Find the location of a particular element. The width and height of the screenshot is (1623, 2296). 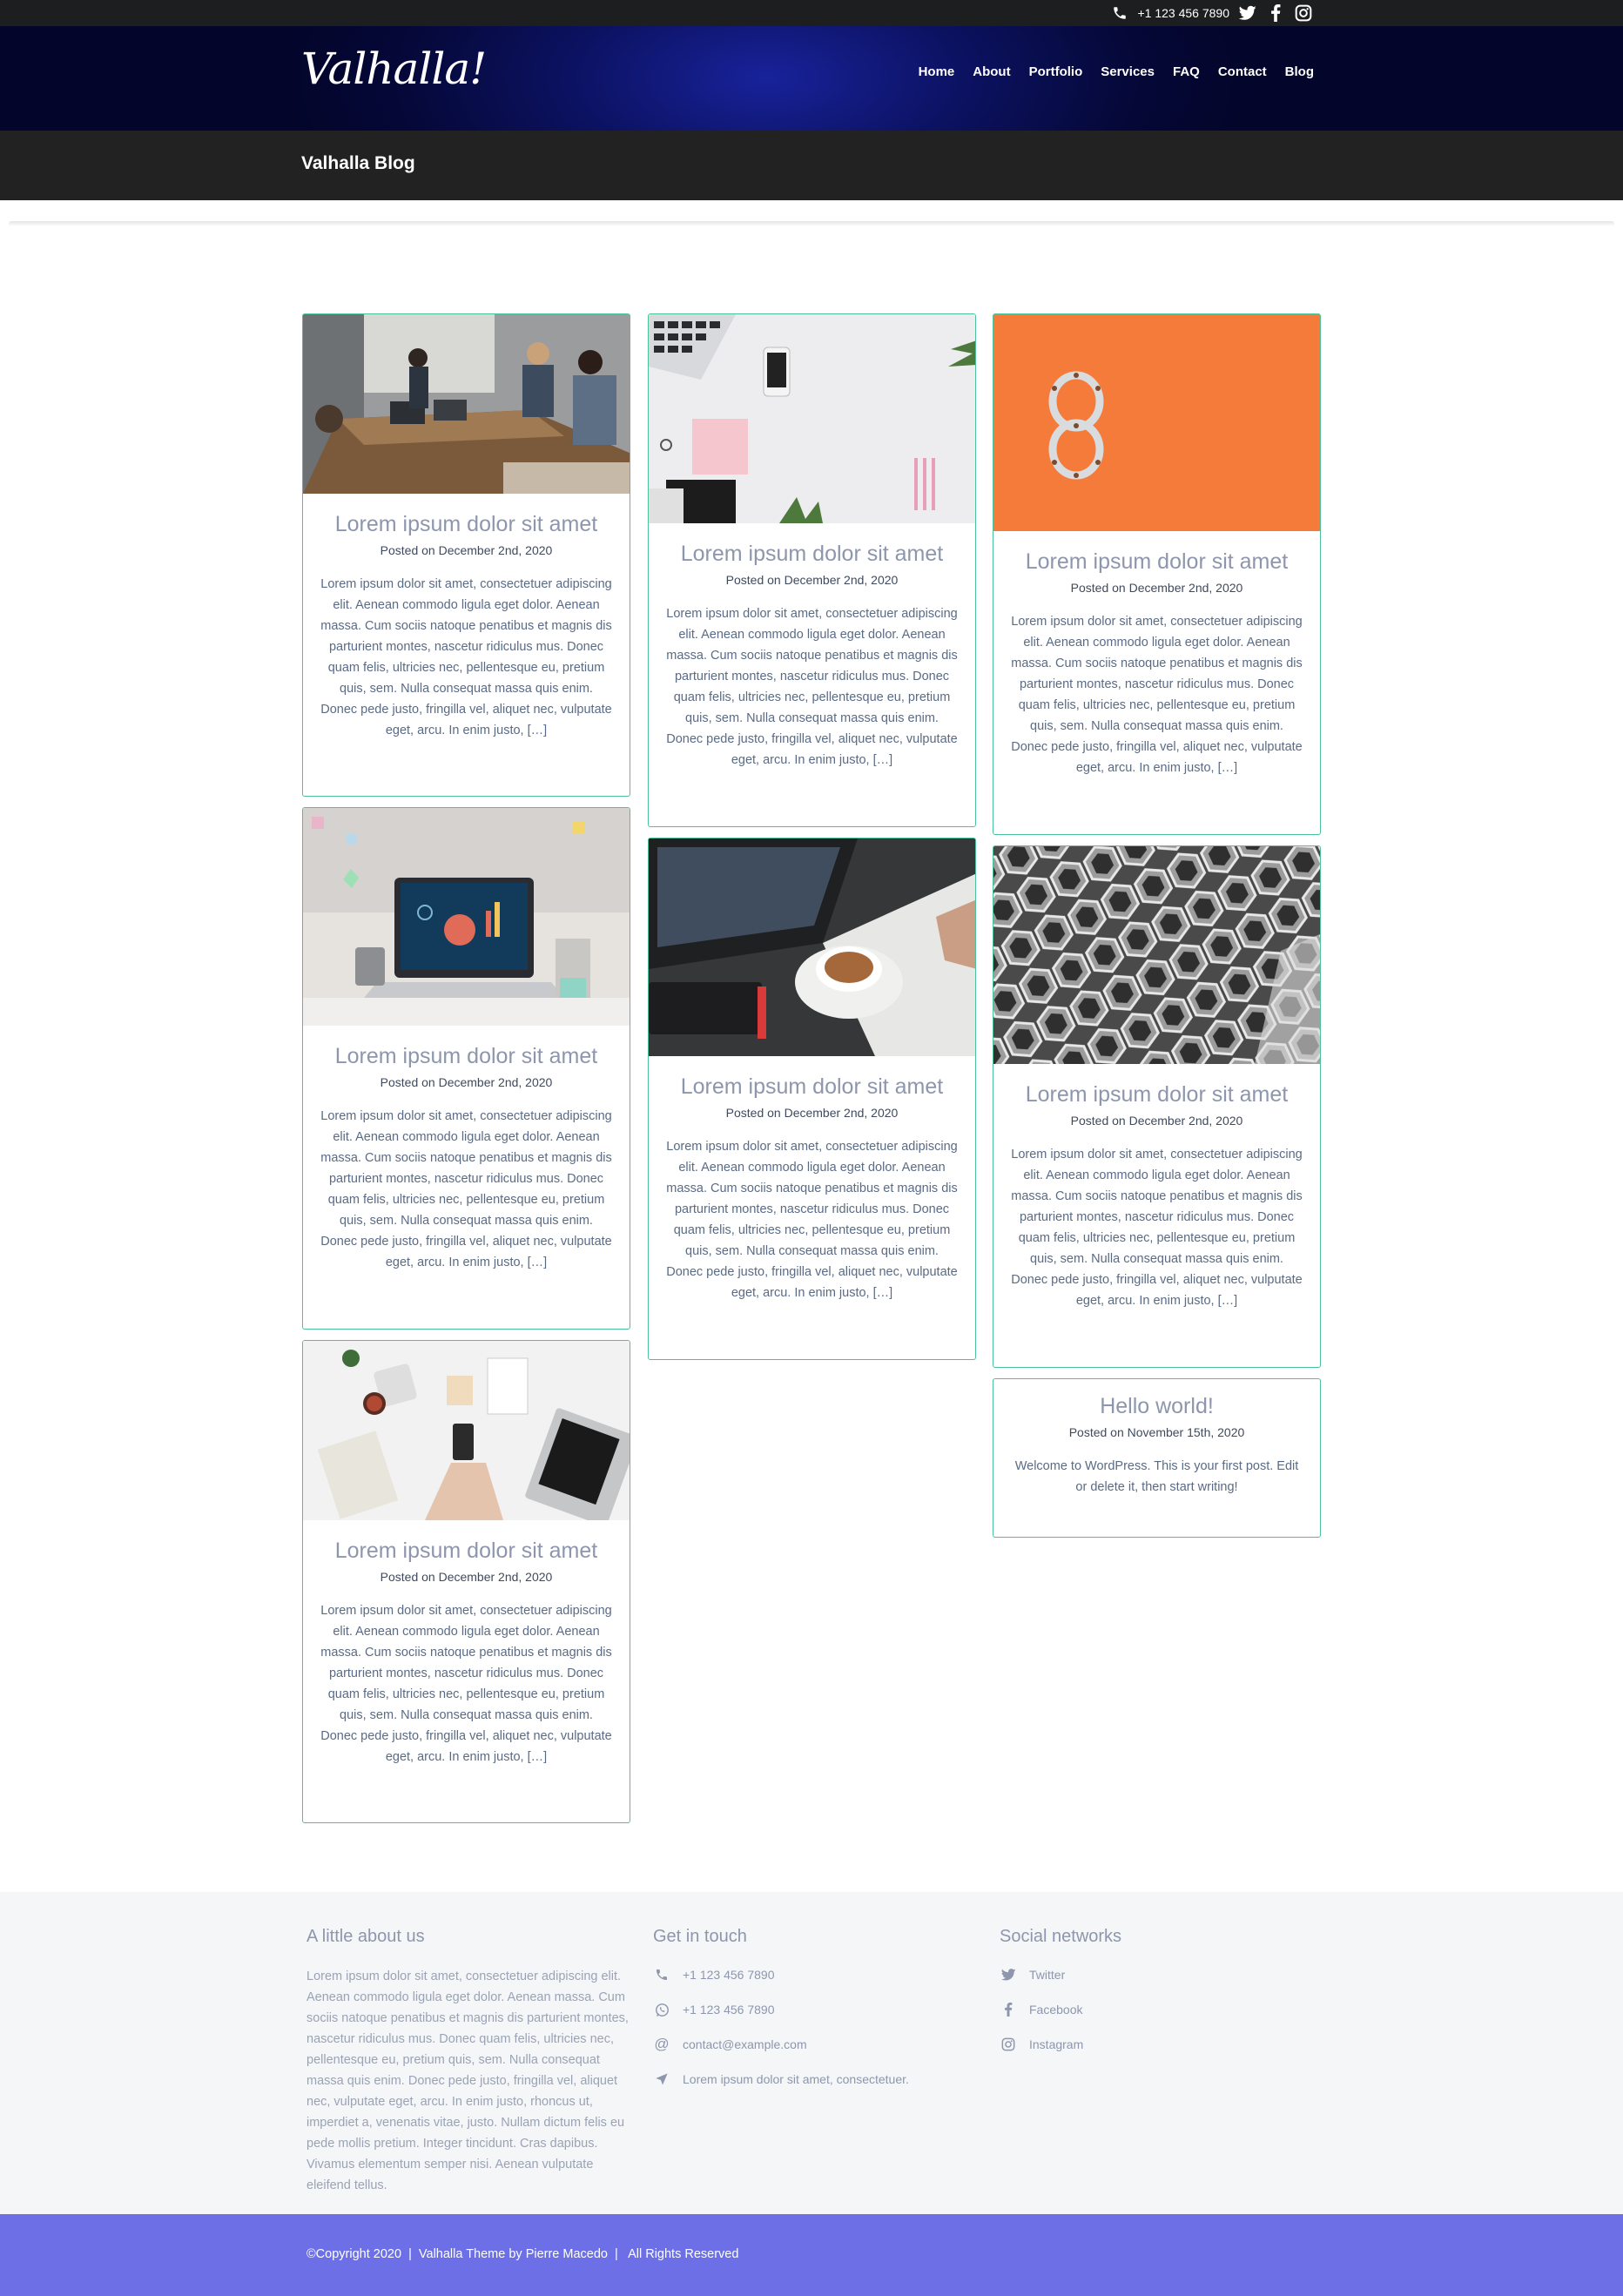

nav-item-faq: FAQ is located at coordinates (1187, 71).